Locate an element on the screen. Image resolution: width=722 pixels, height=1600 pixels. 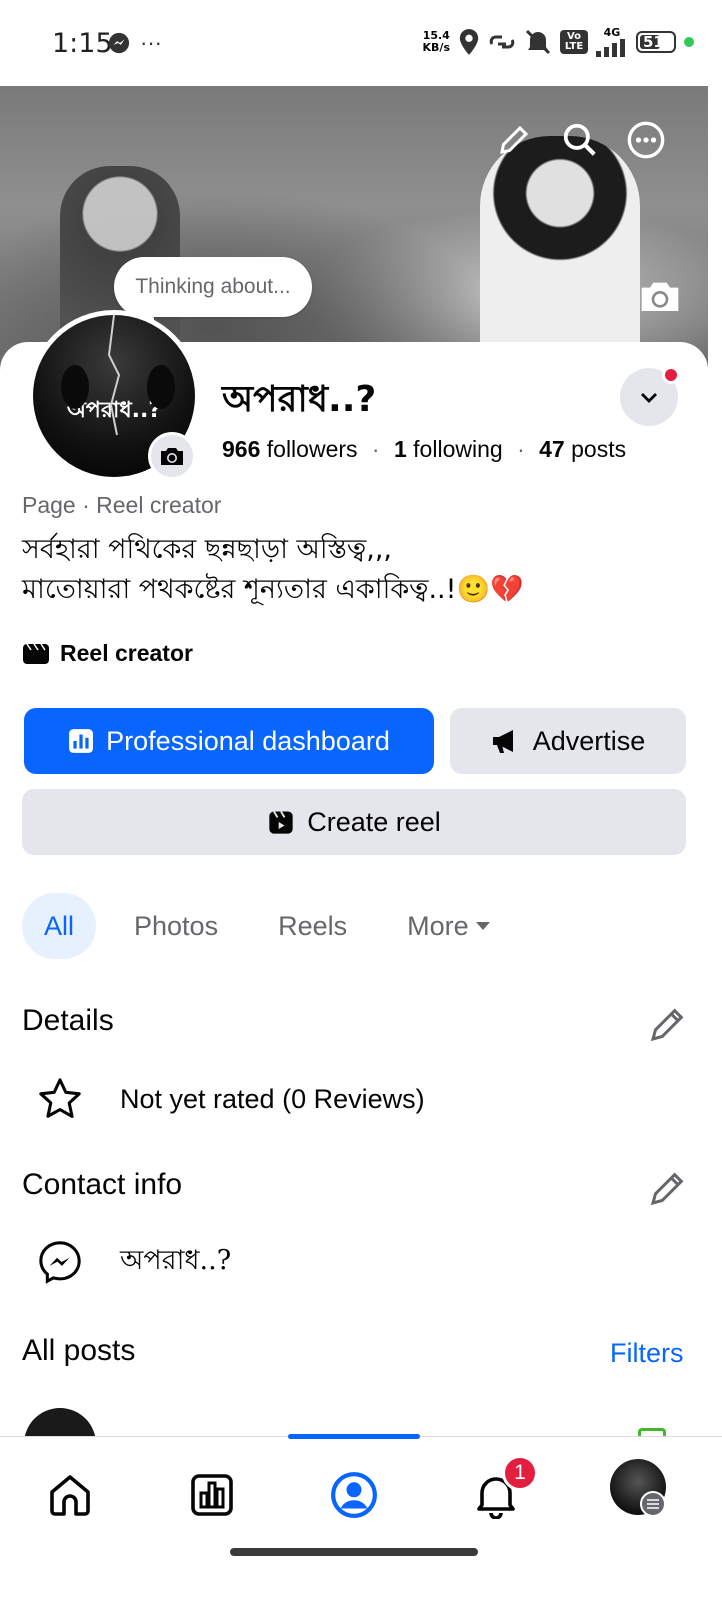
all-posts-heading: All posts is located at coordinates (79, 1350).